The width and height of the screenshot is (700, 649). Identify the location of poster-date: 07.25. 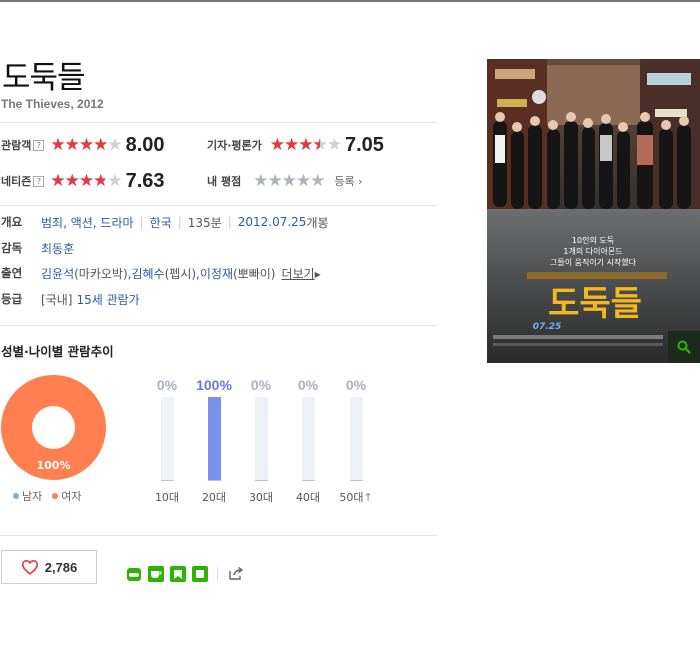
(547, 327).